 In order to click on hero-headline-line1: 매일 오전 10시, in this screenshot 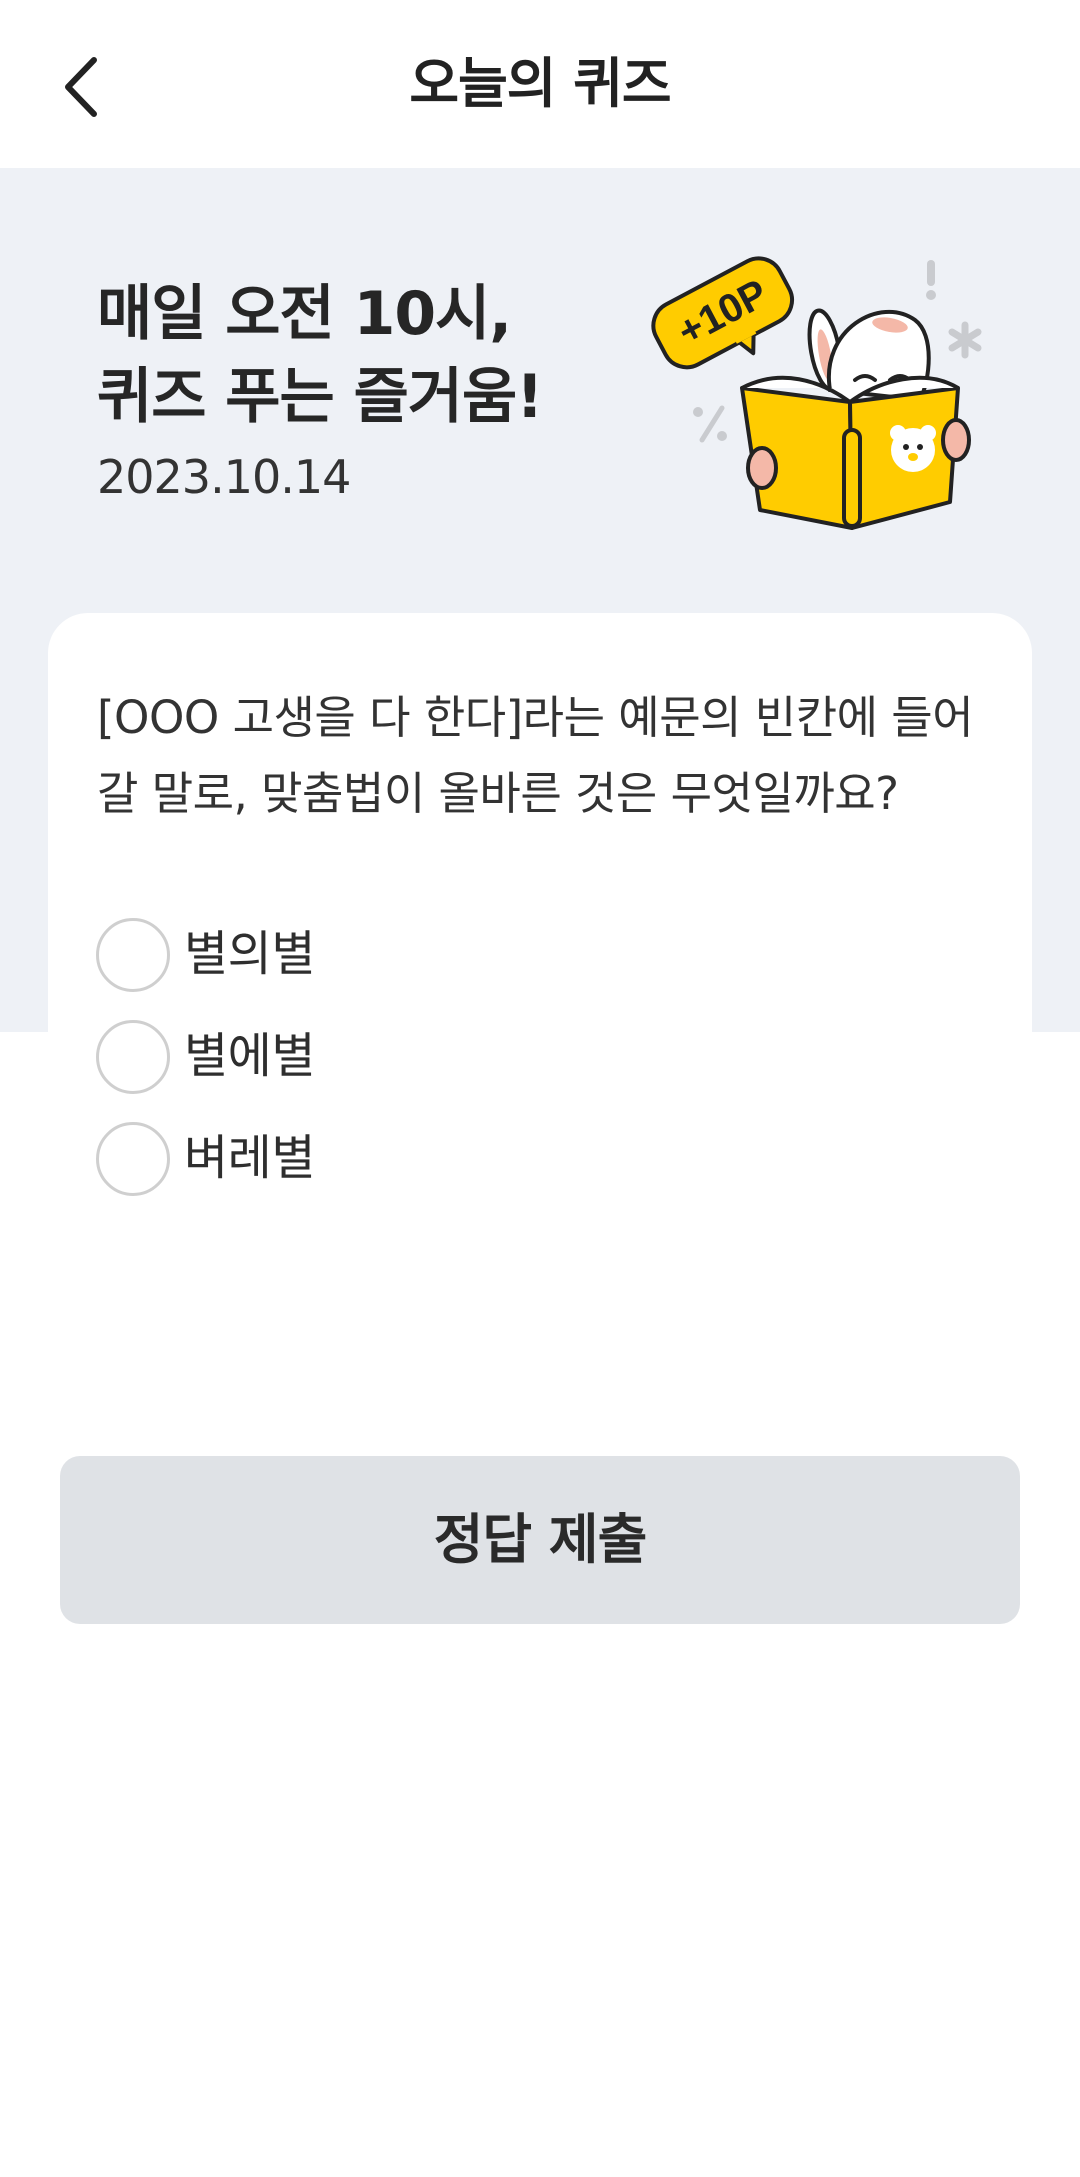, I will do `click(304, 314)`.